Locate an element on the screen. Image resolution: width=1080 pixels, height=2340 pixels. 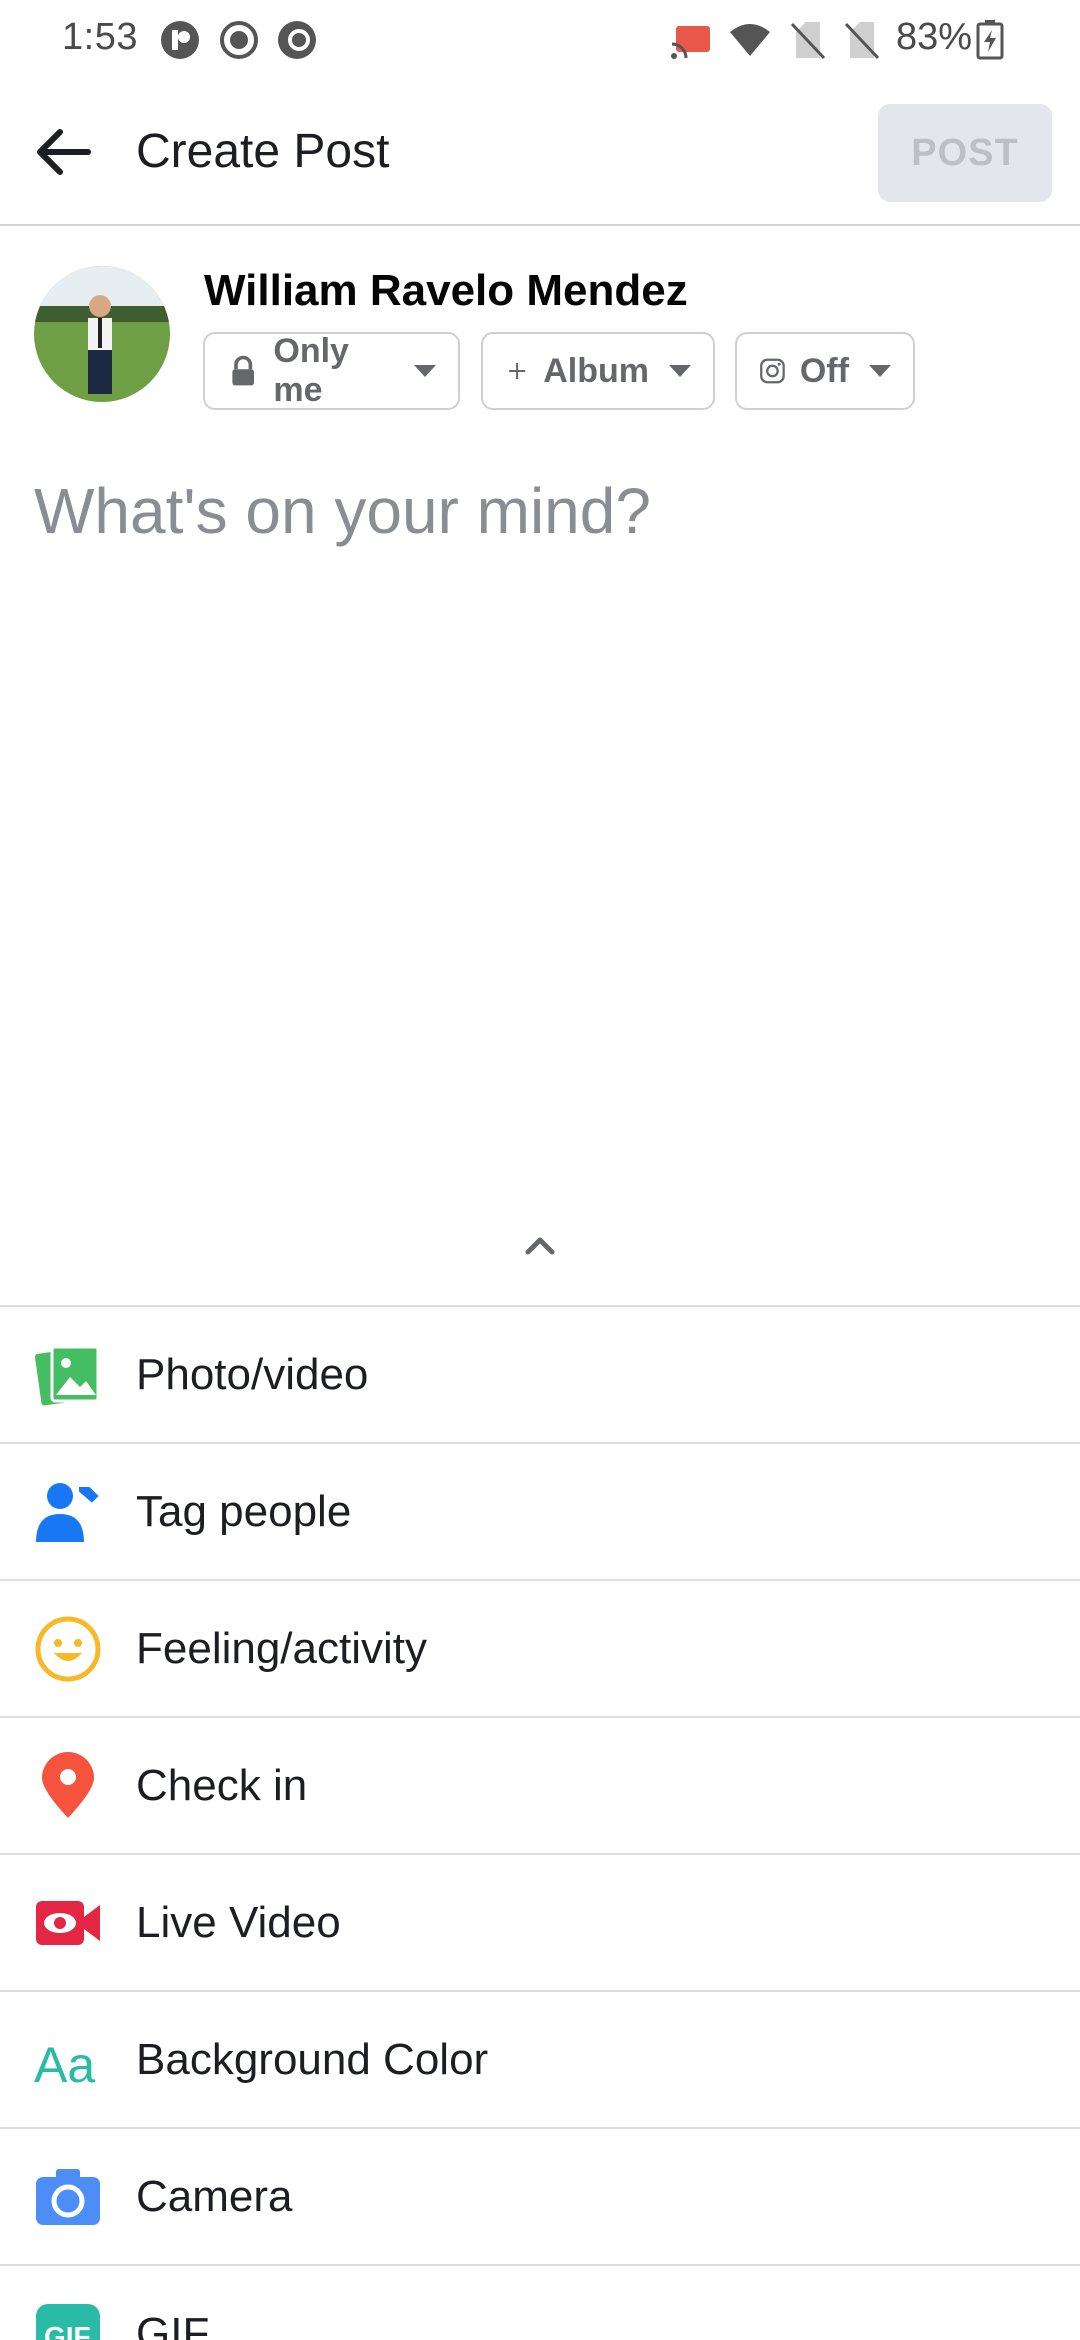
post-text-input: What's on your mind? is located at coordinates (342, 511).